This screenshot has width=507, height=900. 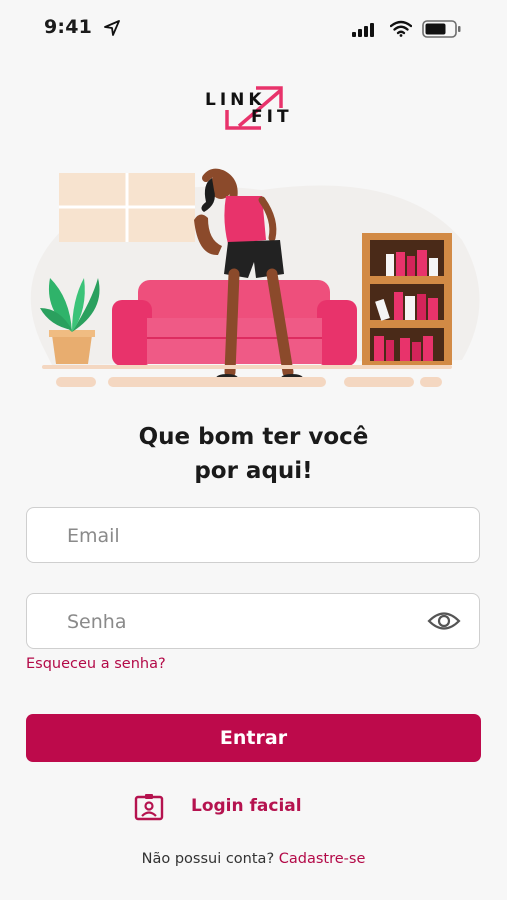 I want to click on linkfit-logo: LINK FIT, so click(x=255, y=109).